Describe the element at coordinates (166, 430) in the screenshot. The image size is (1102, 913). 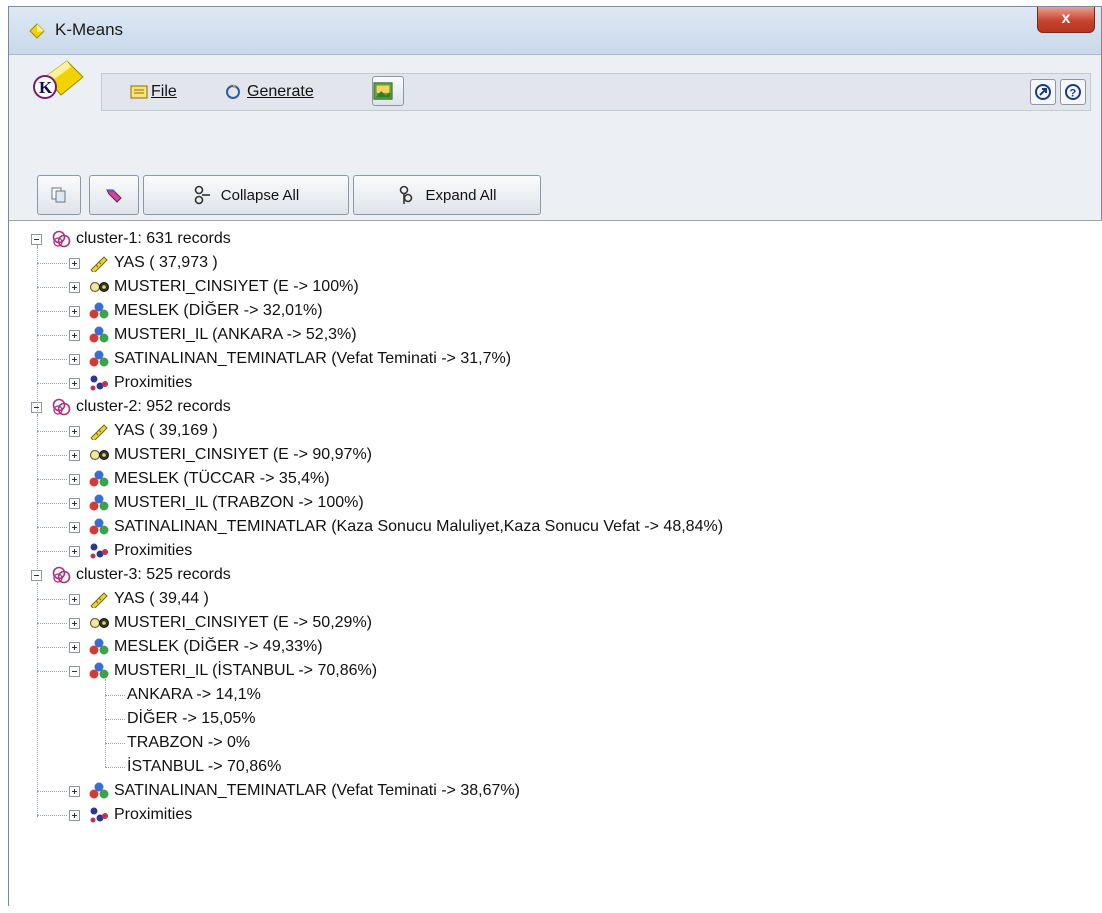
I see `field-label: YAS ( 39,169 )` at that location.